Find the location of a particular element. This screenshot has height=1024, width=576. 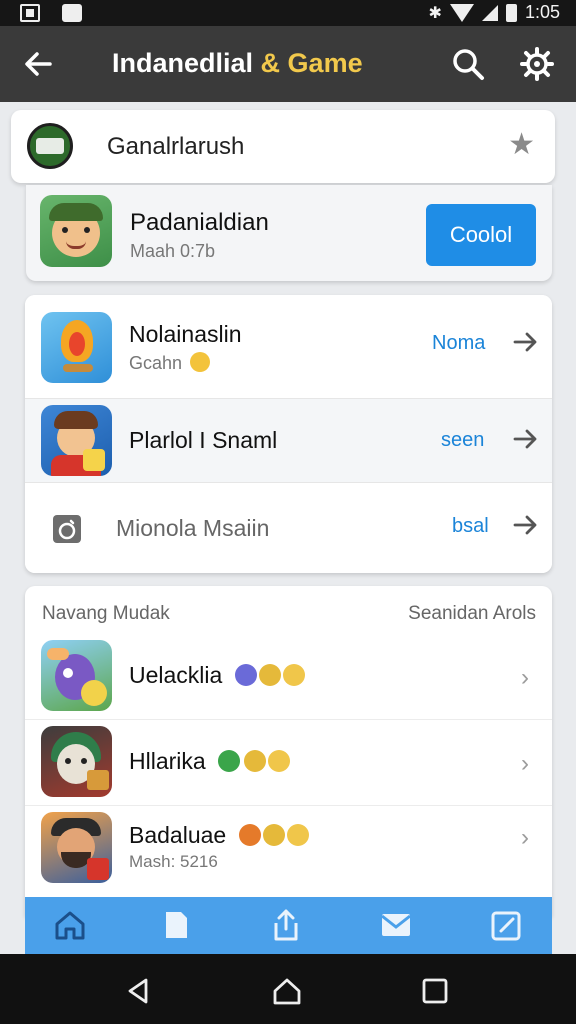

search-card-text: Ganalrlarush is located at coordinates (176, 146).